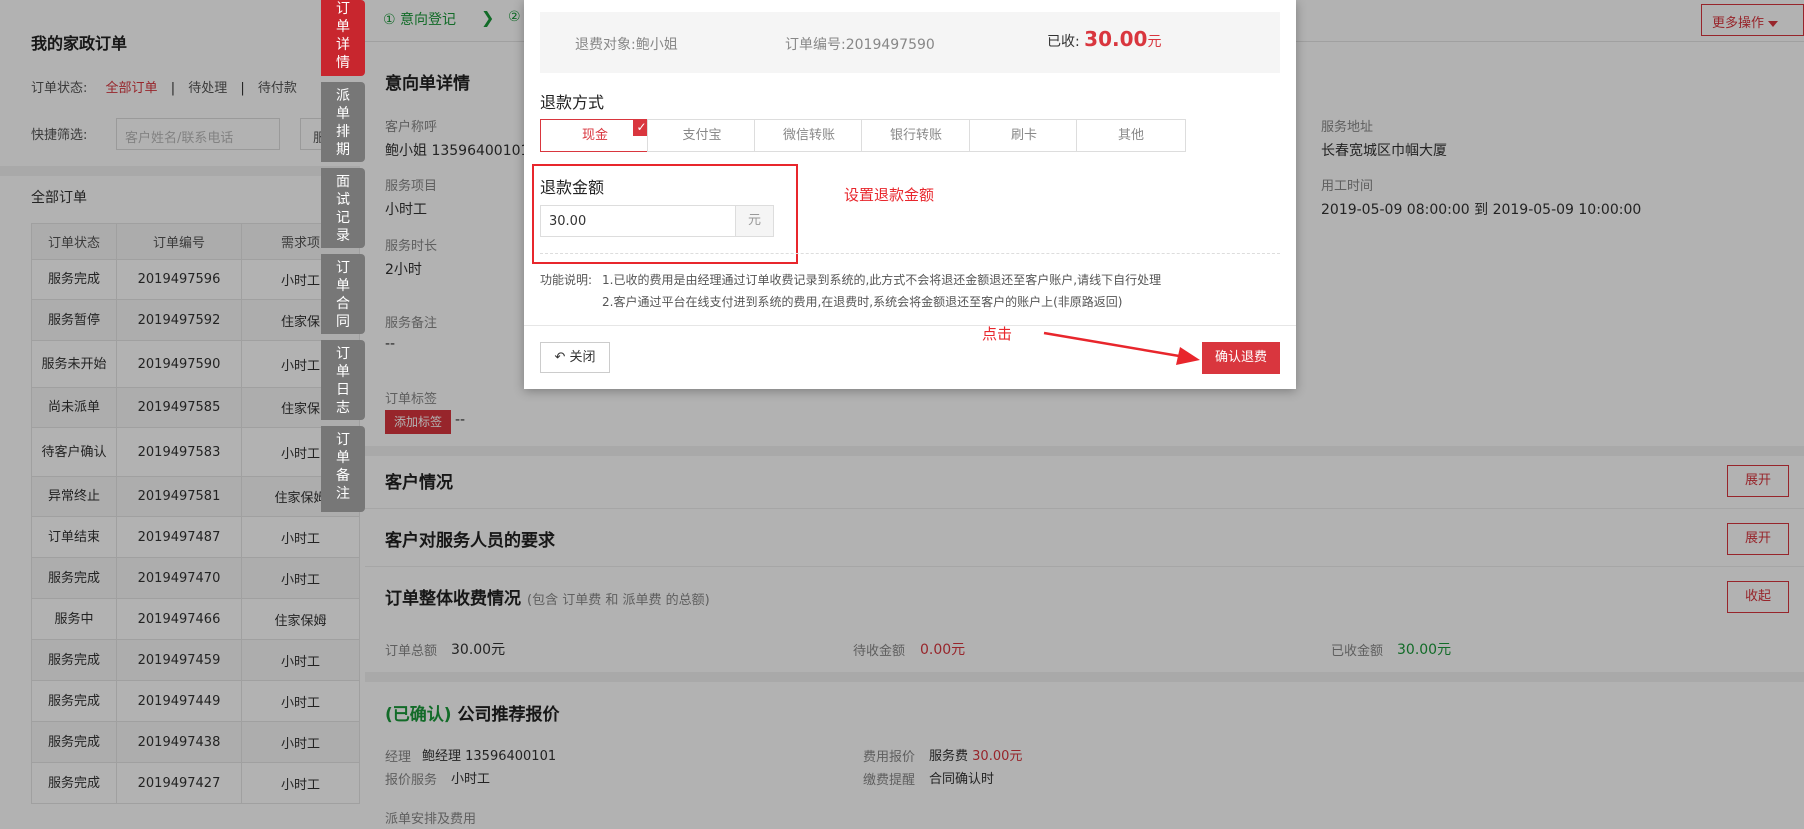 The width and height of the screenshot is (1804, 829). Describe the element at coordinates (343, 122) in the screenshot. I see `tab-dispatch-schedule: 派单排期` at that location.